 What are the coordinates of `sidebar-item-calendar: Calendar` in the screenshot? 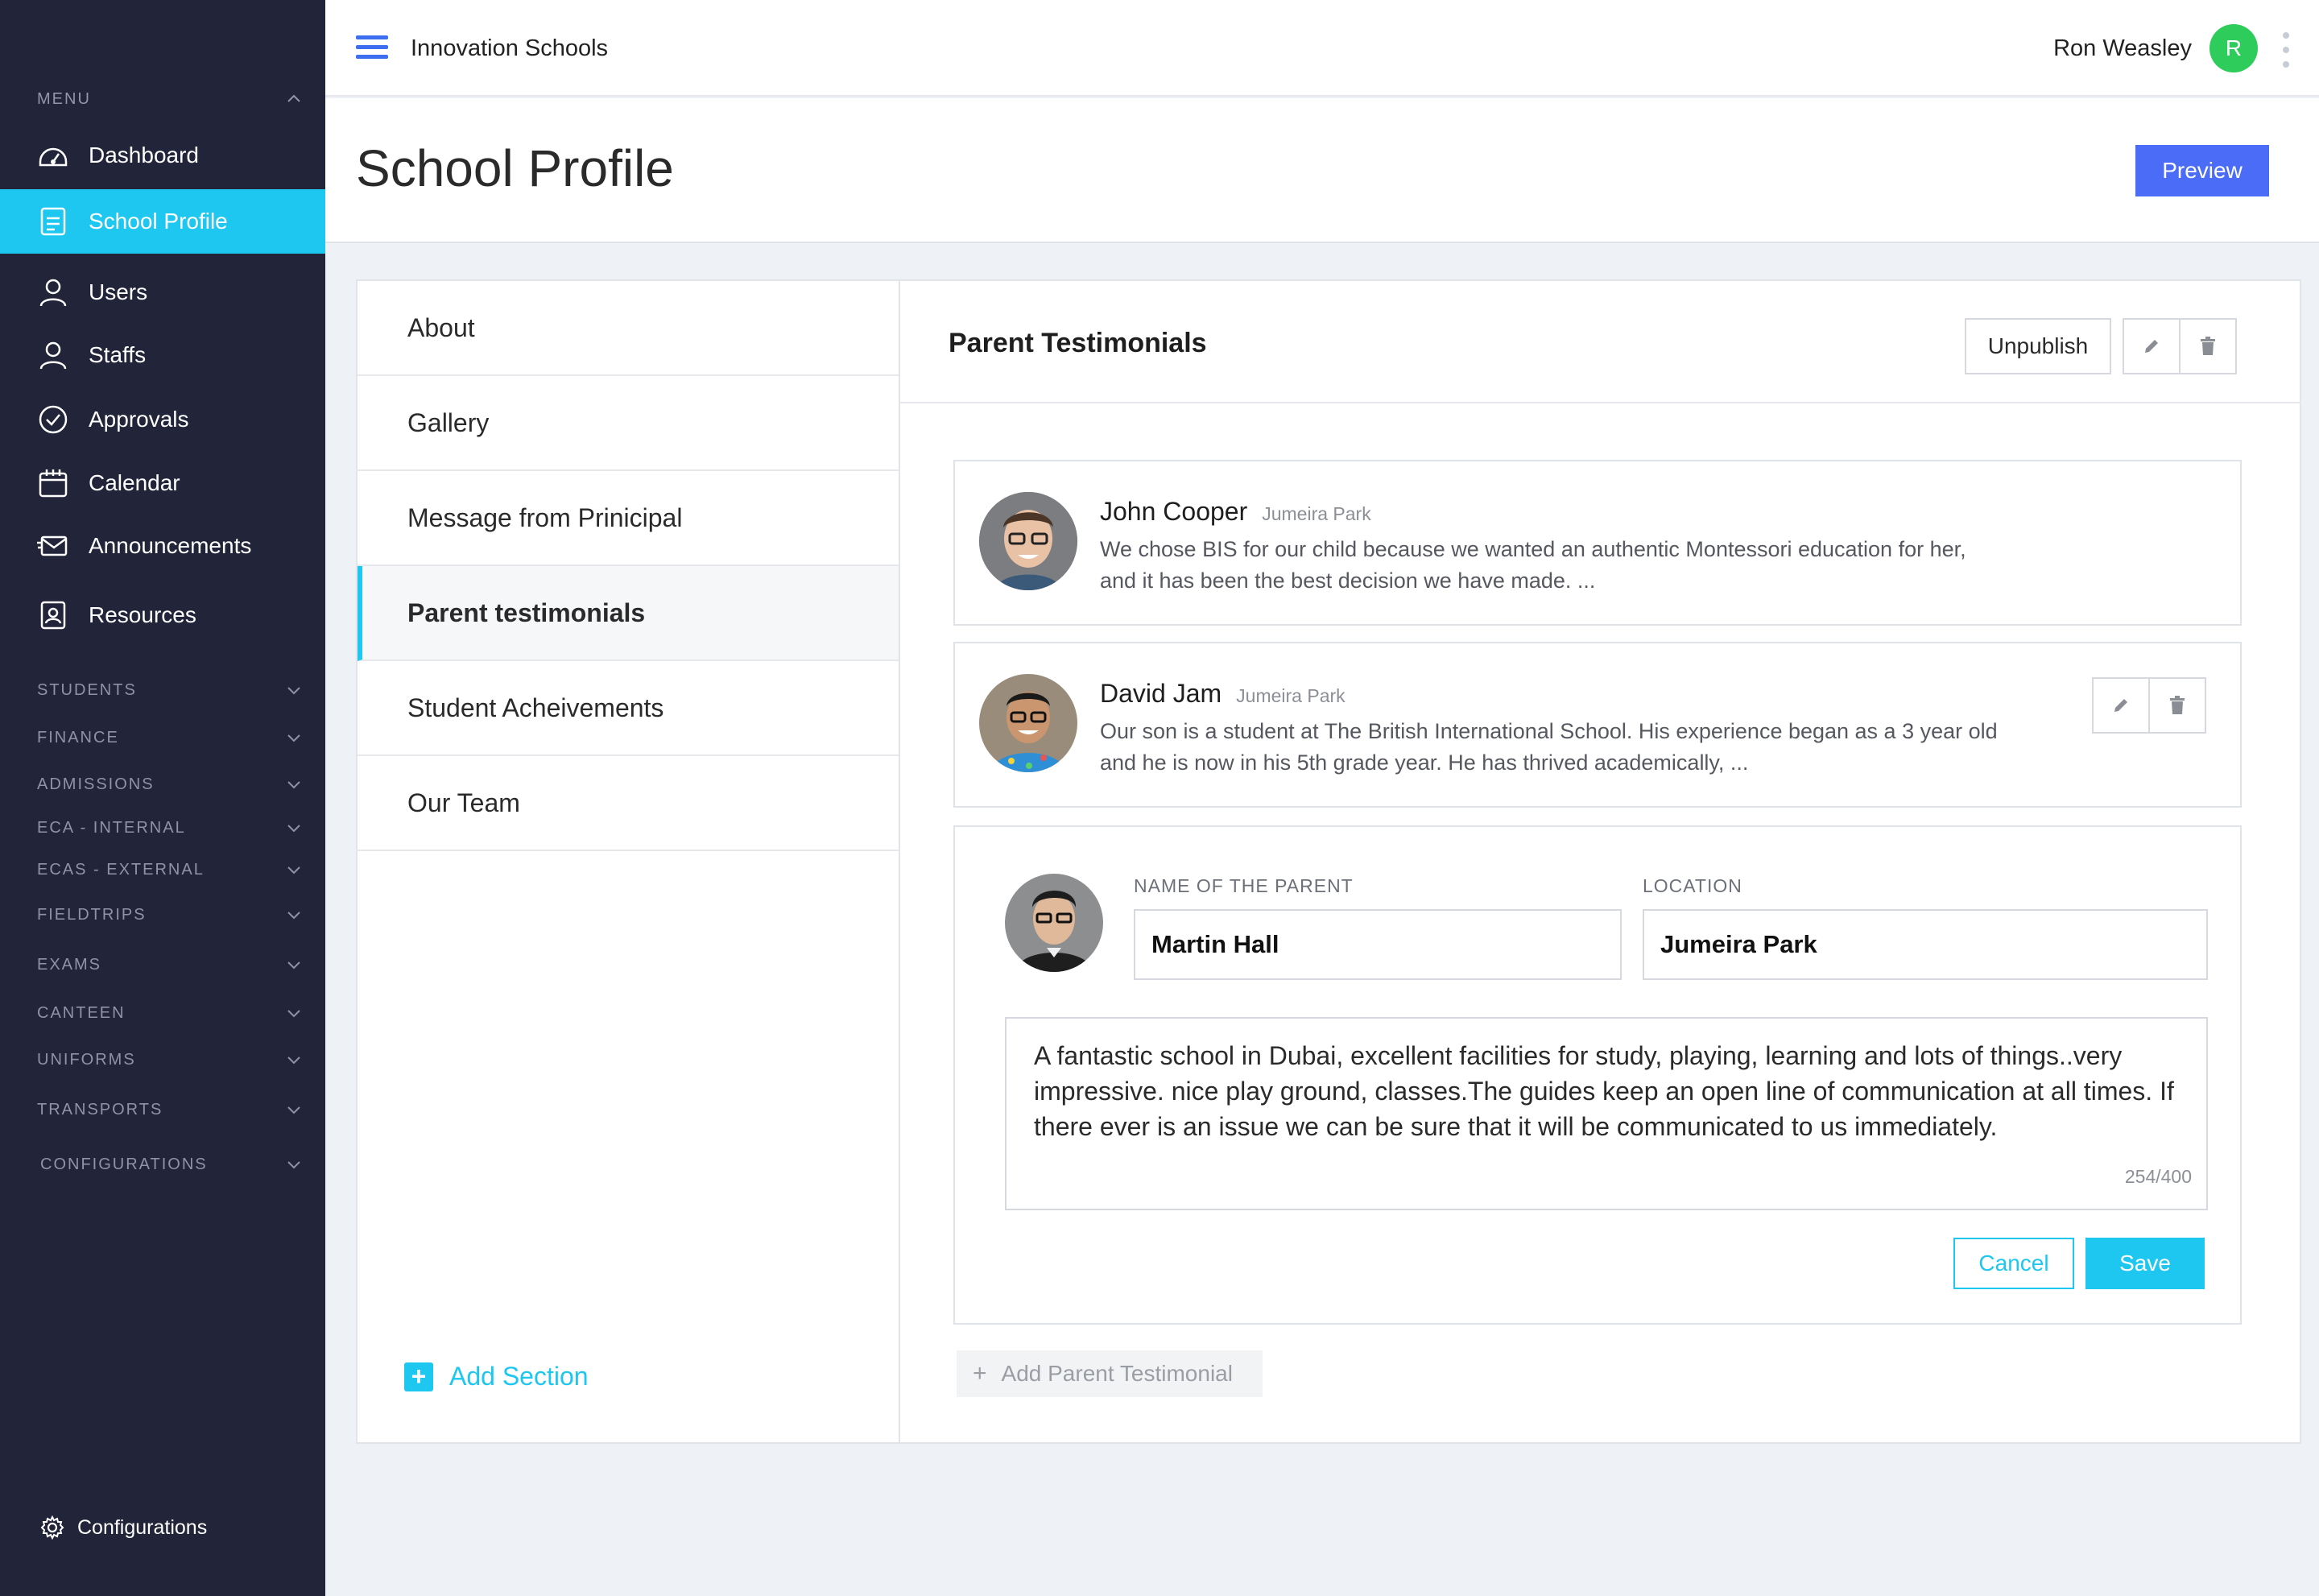 It's located at (162, 483).